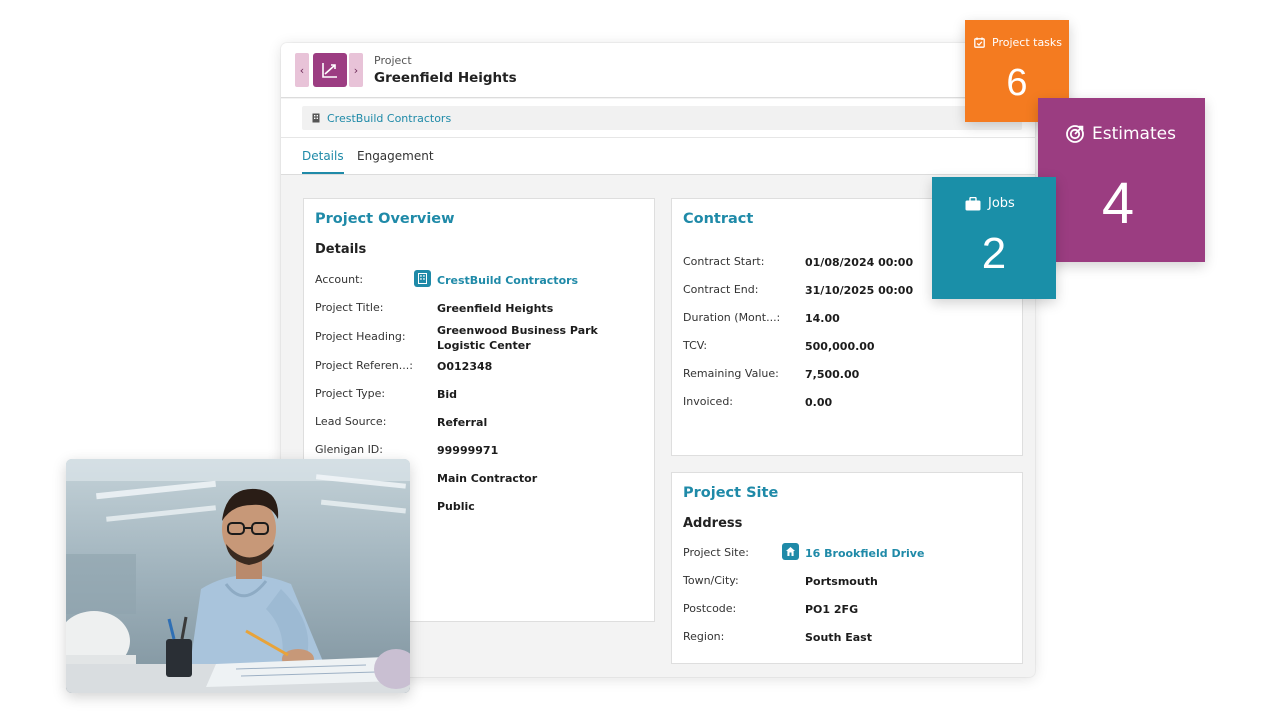 This screenshot has width=1280, height=720. I want to click on address-subtitle: Address, so click(713, 523).